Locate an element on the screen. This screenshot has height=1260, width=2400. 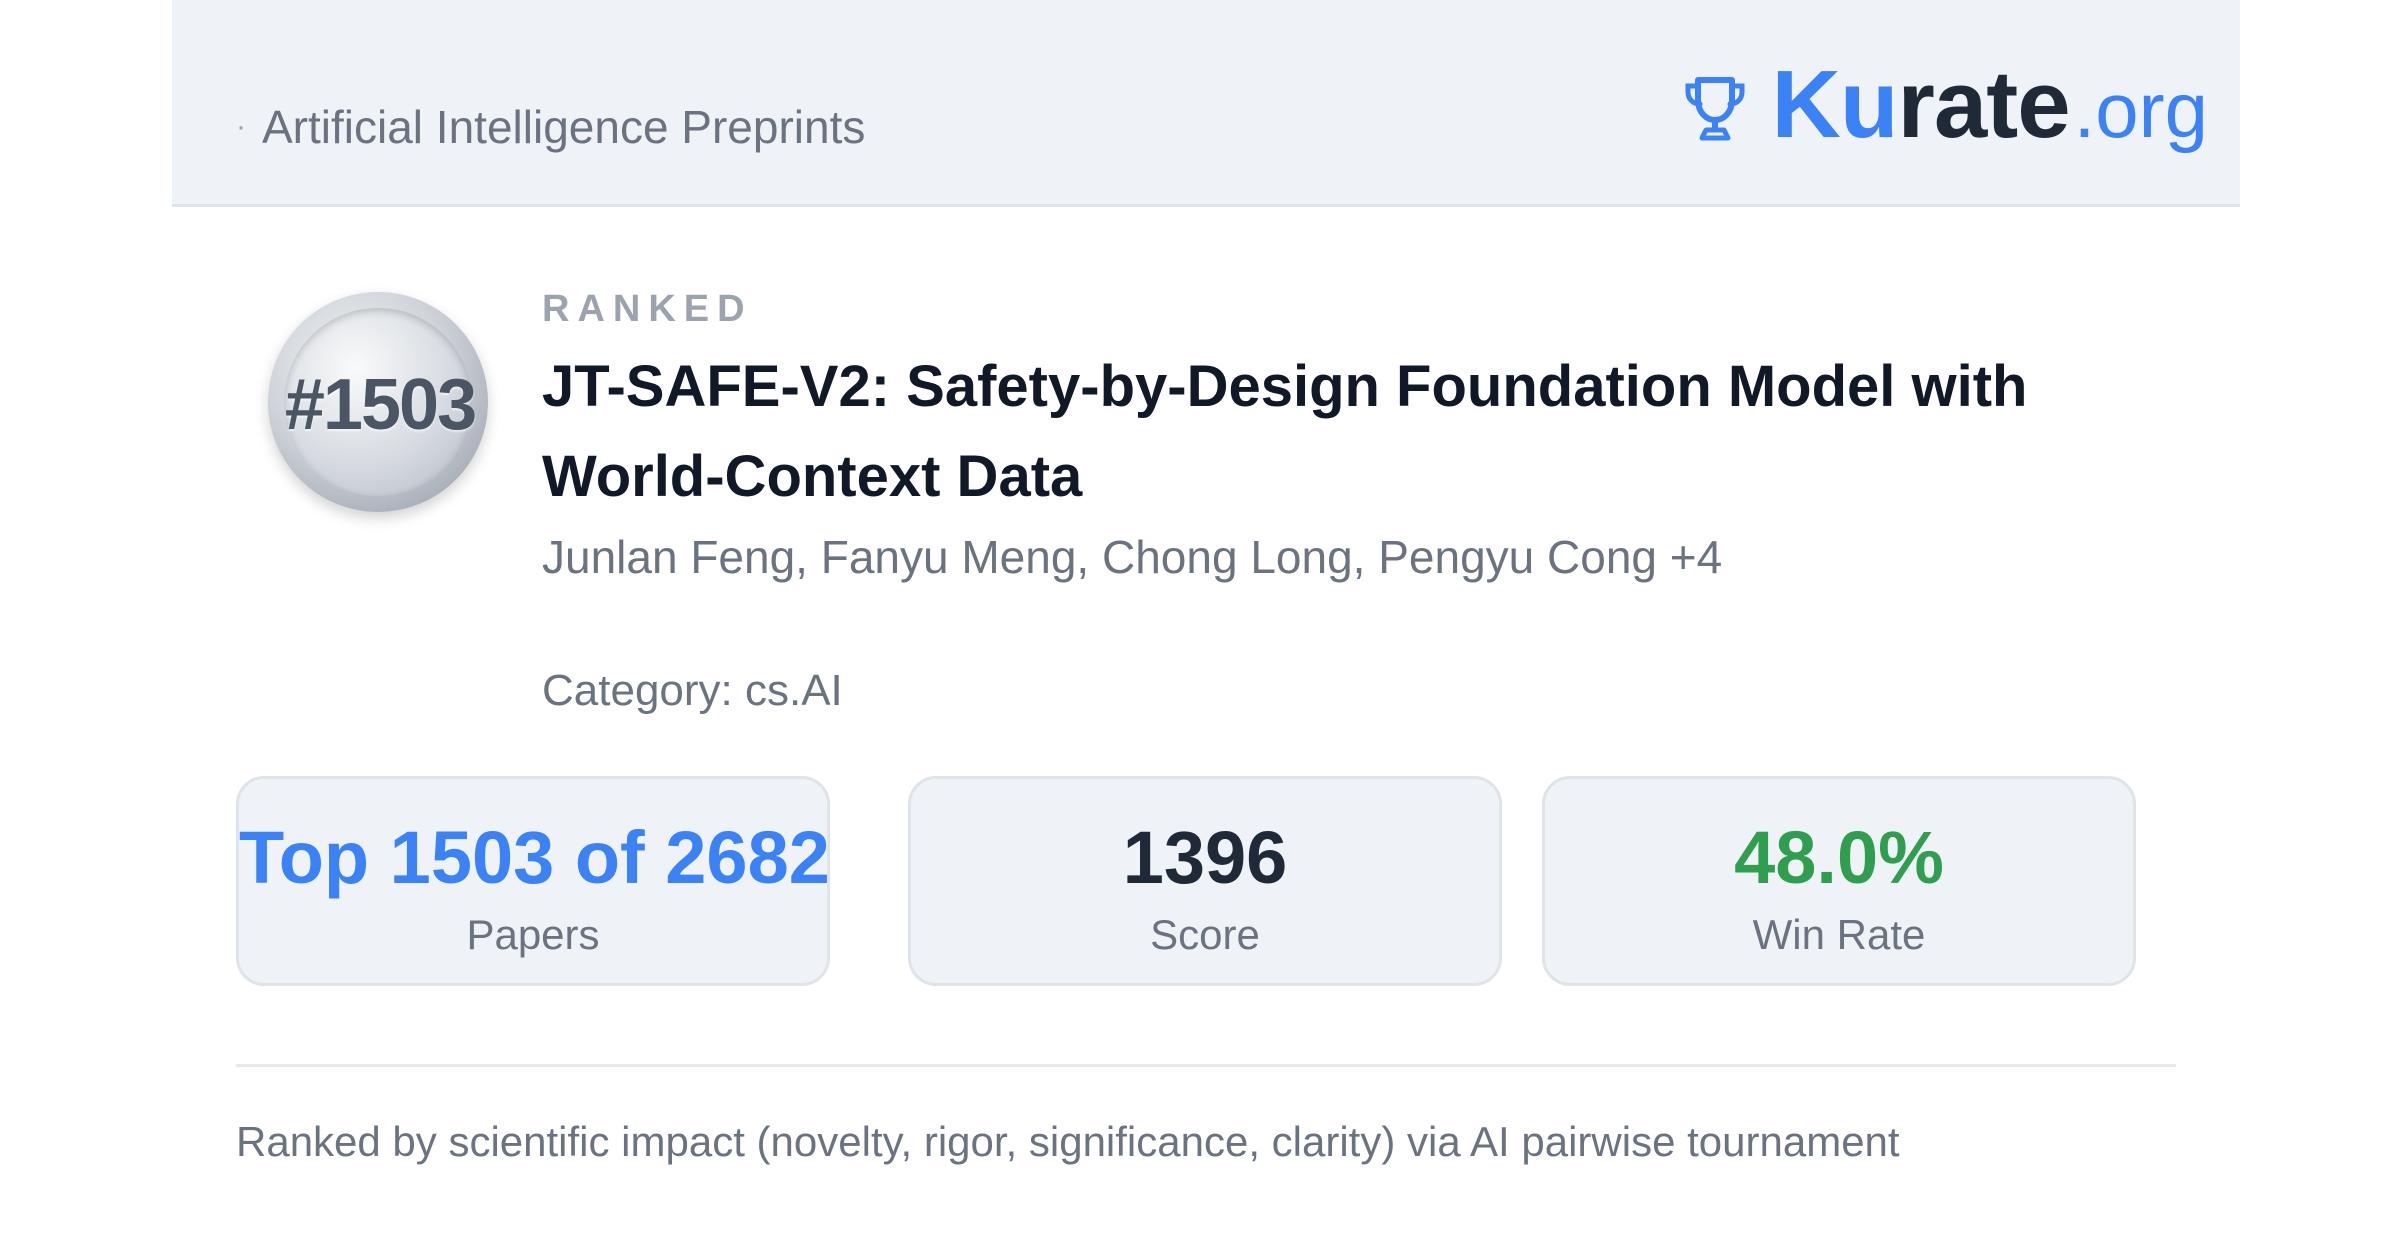
site-label: · Artificial Intelligence Preprints is located at coordinates (550, 127).